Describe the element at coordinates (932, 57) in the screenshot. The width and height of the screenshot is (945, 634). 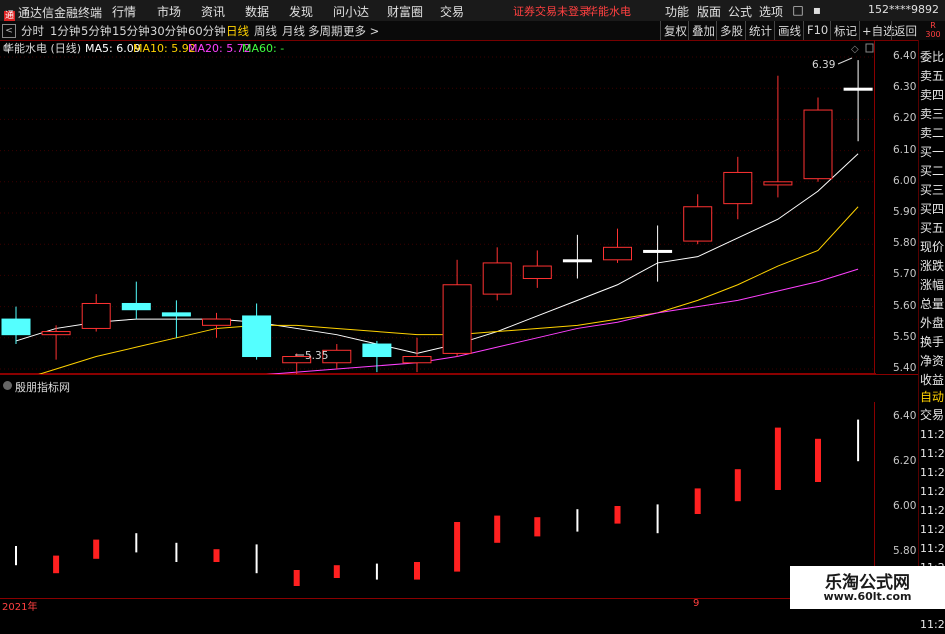
I see `ratio-label: 委比` at that location.